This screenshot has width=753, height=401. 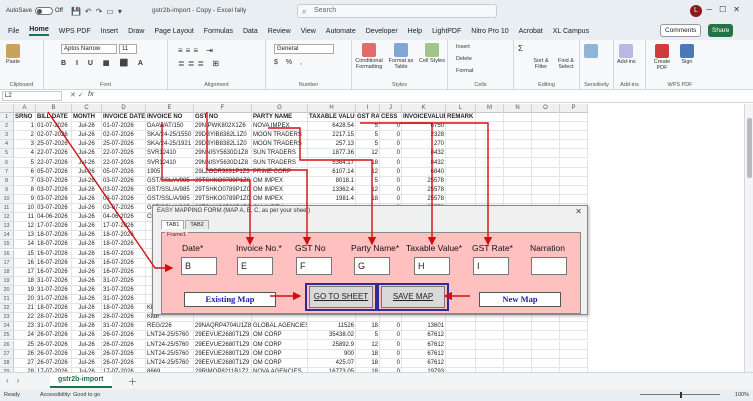 I want to click on tab-tab1: TAB1, so click(x=173, y=224).